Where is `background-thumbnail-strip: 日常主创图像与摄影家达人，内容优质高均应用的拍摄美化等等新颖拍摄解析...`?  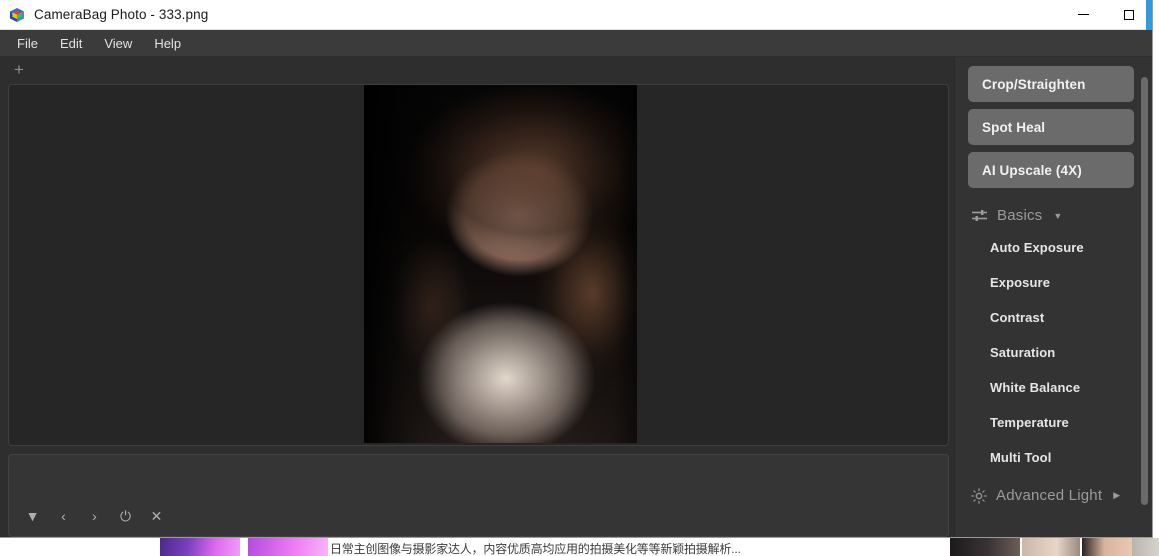
background-thumbnail-strip: 日常主创图像与摄影家达人，内容优质高均应用的拍摄美化等等新颖拍摄解析... is located at coordinates (579, 547).